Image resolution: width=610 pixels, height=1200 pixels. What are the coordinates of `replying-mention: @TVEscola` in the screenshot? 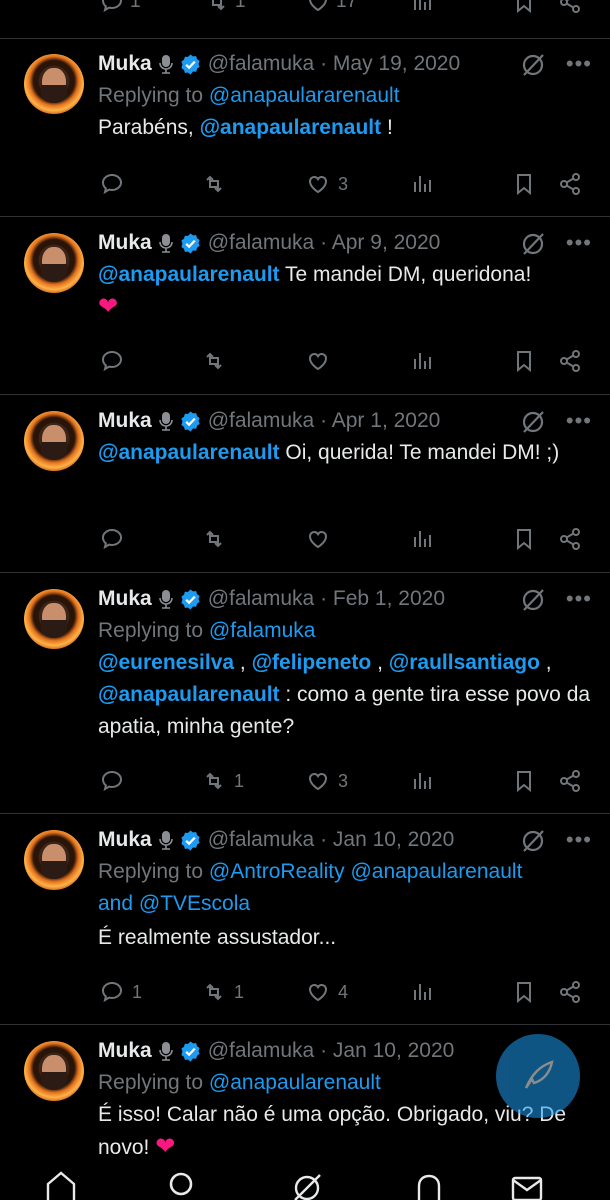 It's located at (194, 903).